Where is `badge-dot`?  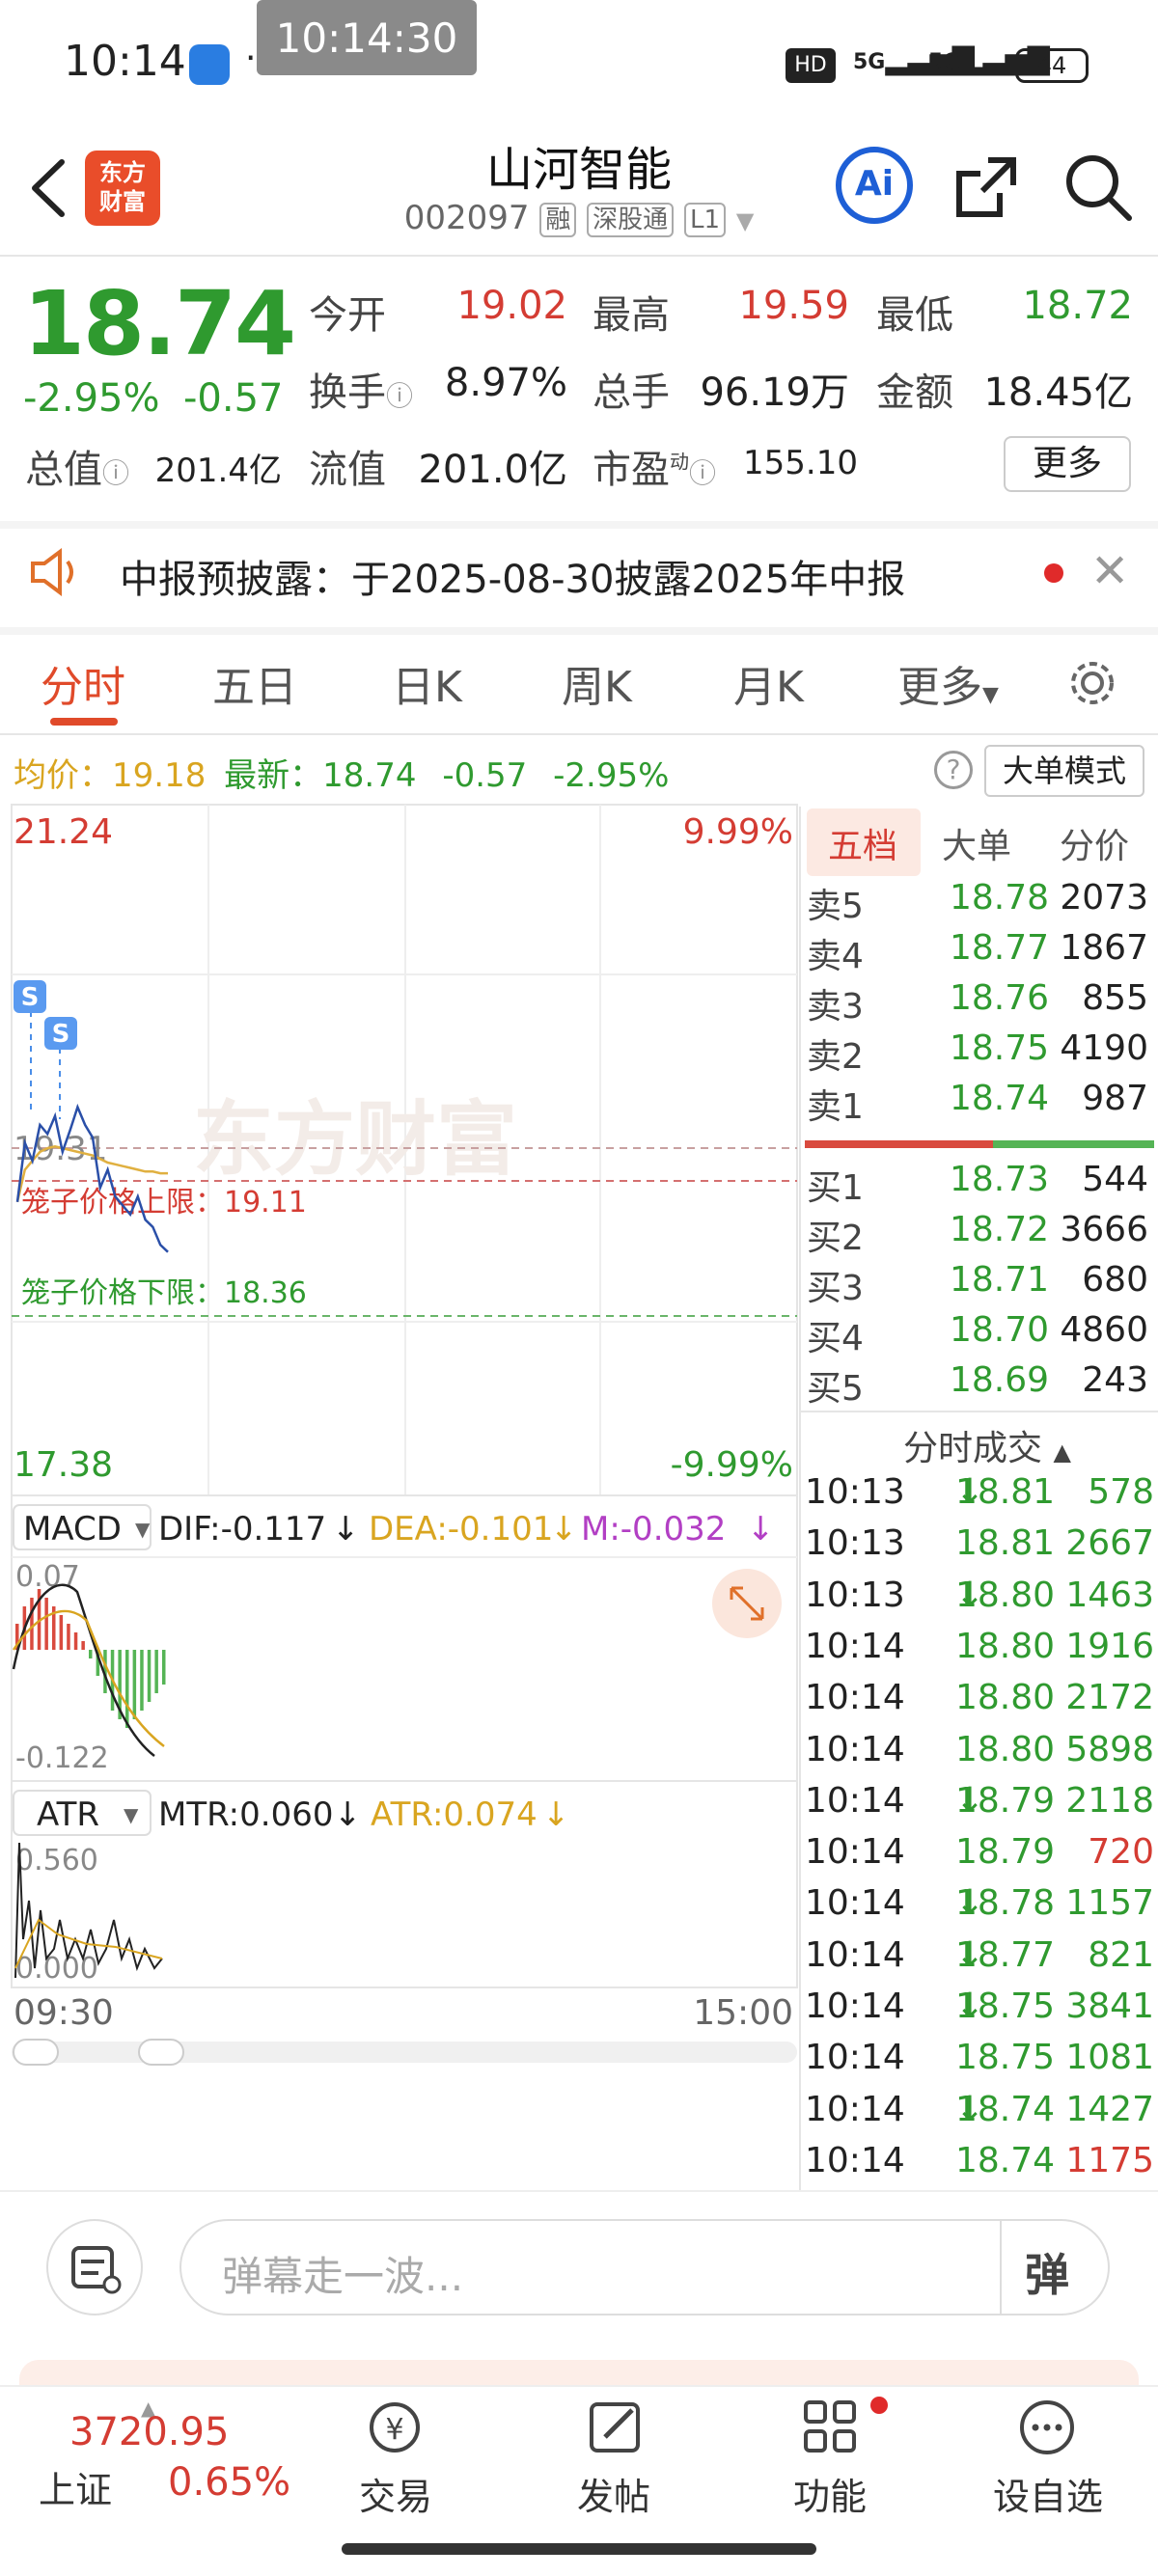
badge-dot is located at coordinates (879, 2406).